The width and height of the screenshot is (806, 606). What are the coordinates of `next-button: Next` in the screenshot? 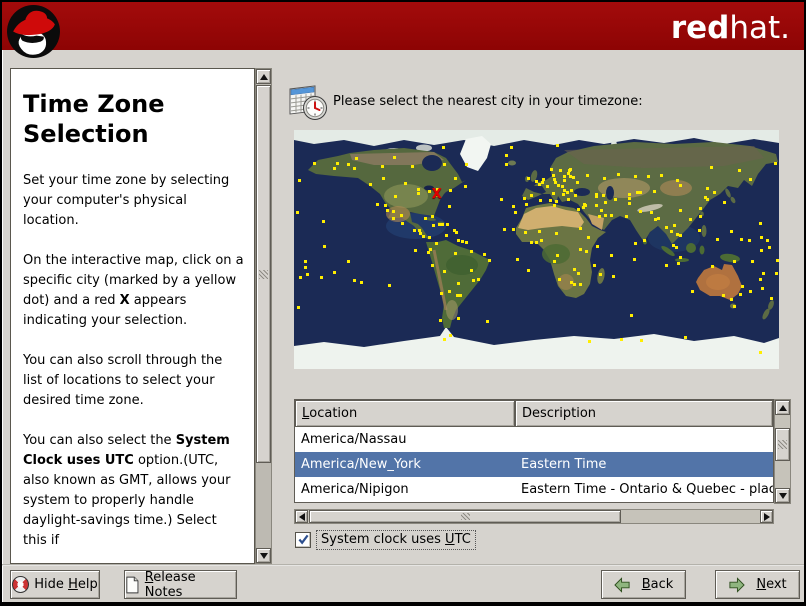 It's located at (757, 584).